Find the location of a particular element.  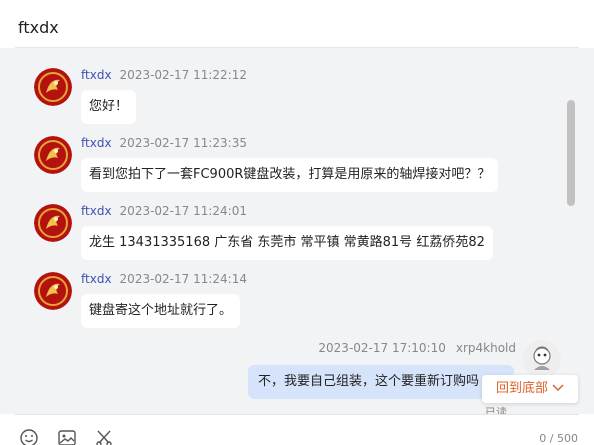

message-time: 2023-02-17 11:22:12 is located at coordinates (183, 75).